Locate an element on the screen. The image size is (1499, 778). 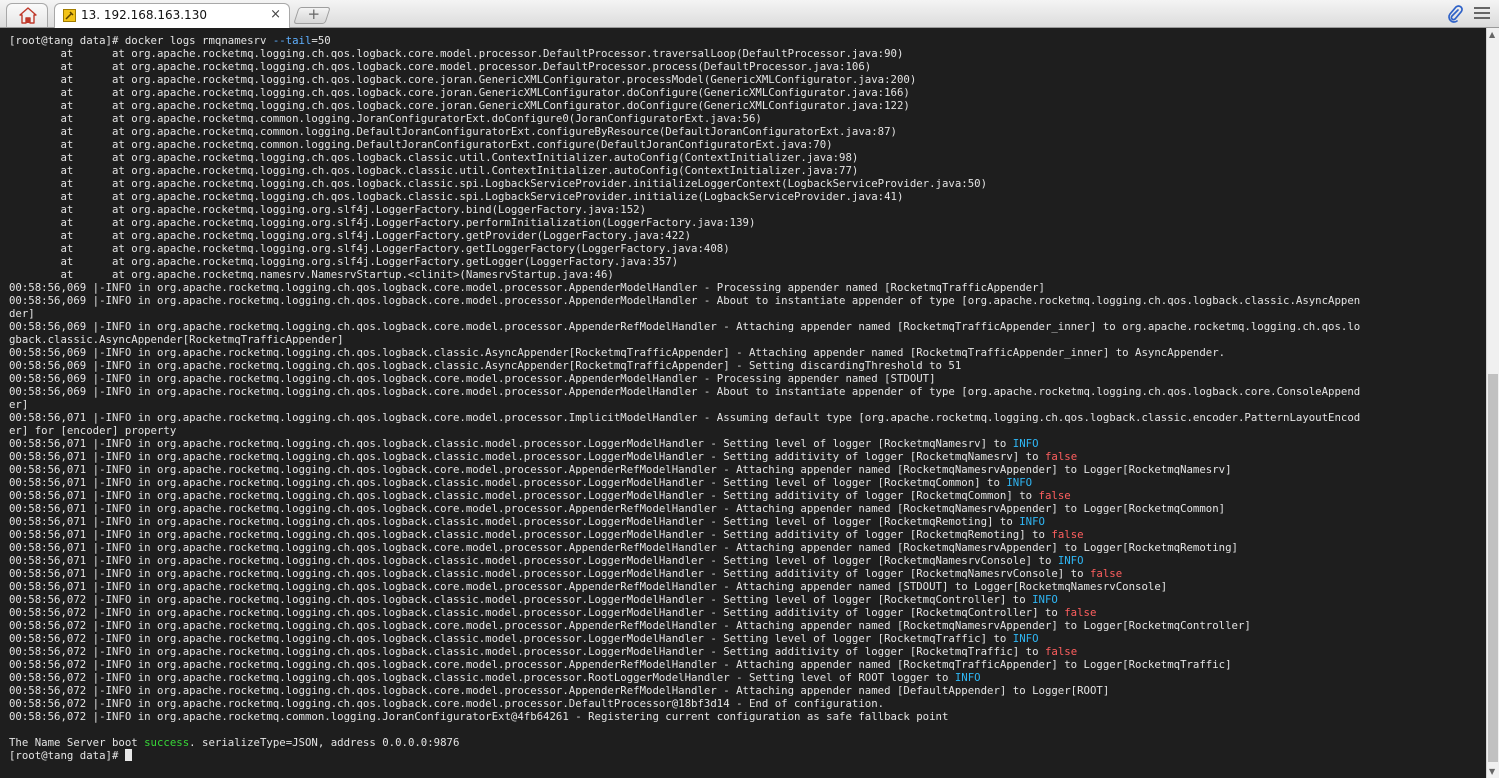
scroll-up-arrow-icon: ▲ is located at coordinates (1492, 34).